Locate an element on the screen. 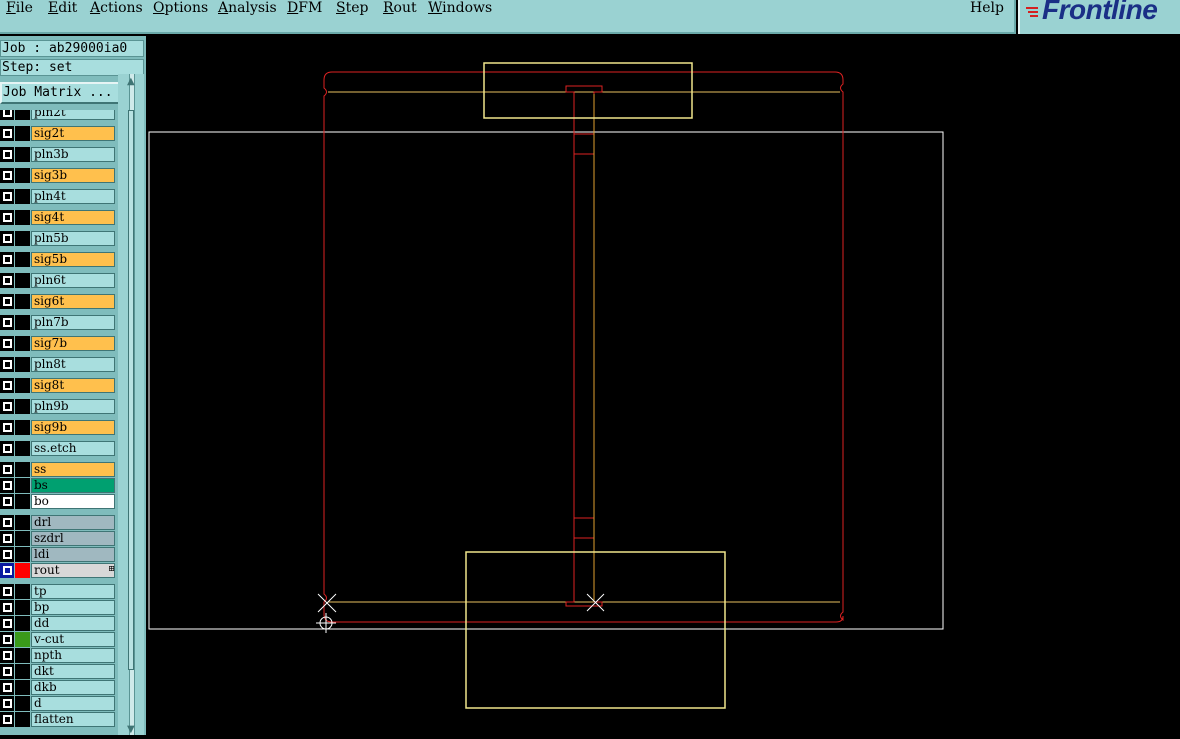 This screenshot has width=1180, height=739. layer-name: bs is located at coordinates (73, 485).